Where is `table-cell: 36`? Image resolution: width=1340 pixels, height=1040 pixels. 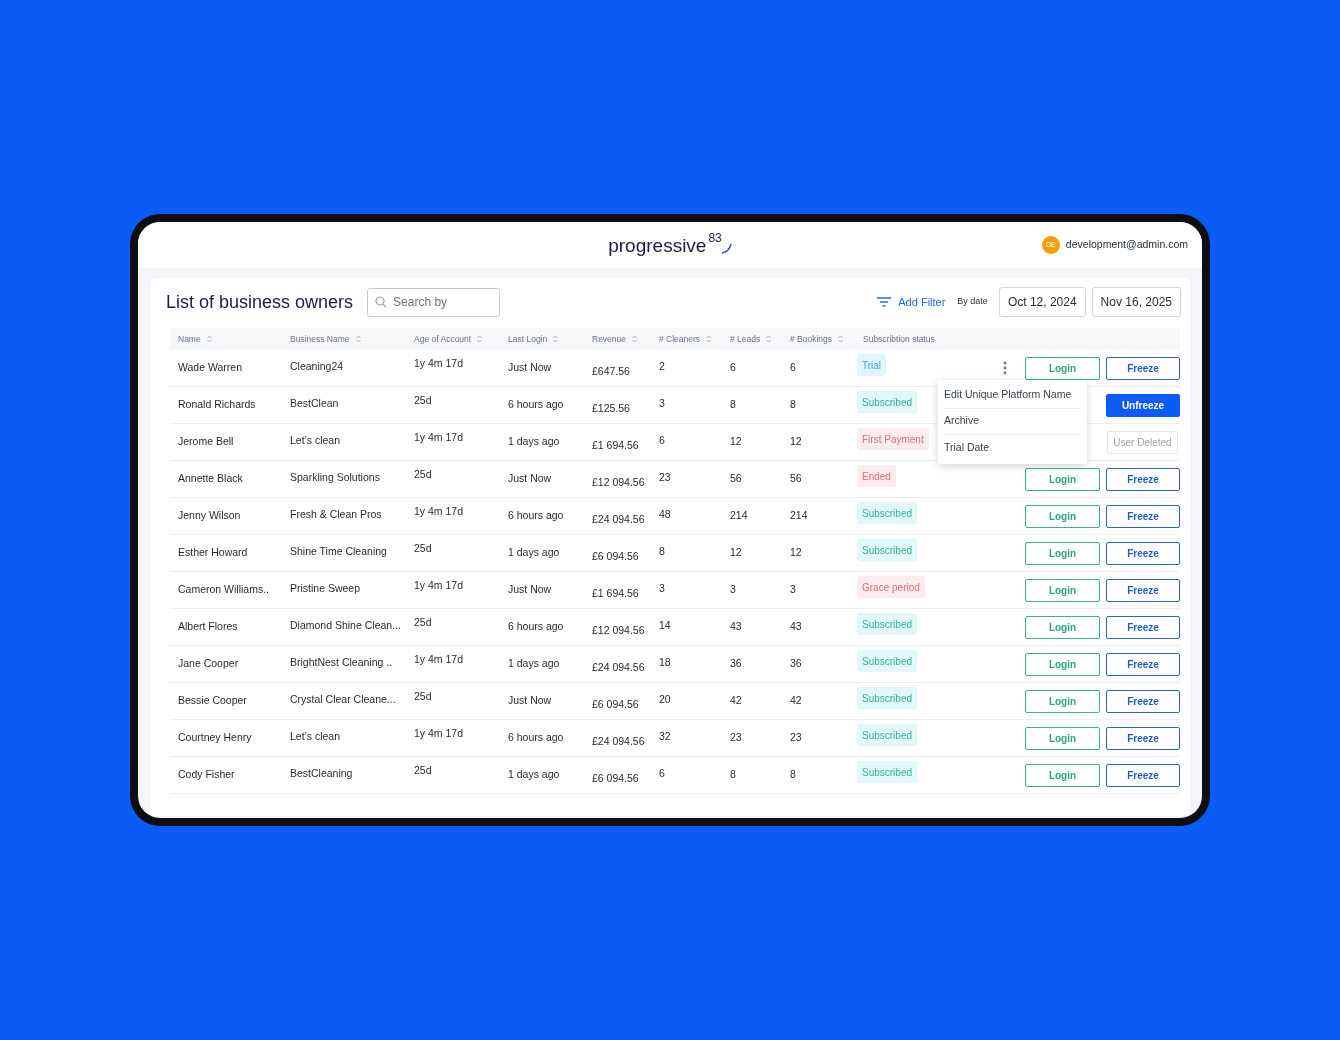
table-cell: 36 is located at coordinates (736, 664).